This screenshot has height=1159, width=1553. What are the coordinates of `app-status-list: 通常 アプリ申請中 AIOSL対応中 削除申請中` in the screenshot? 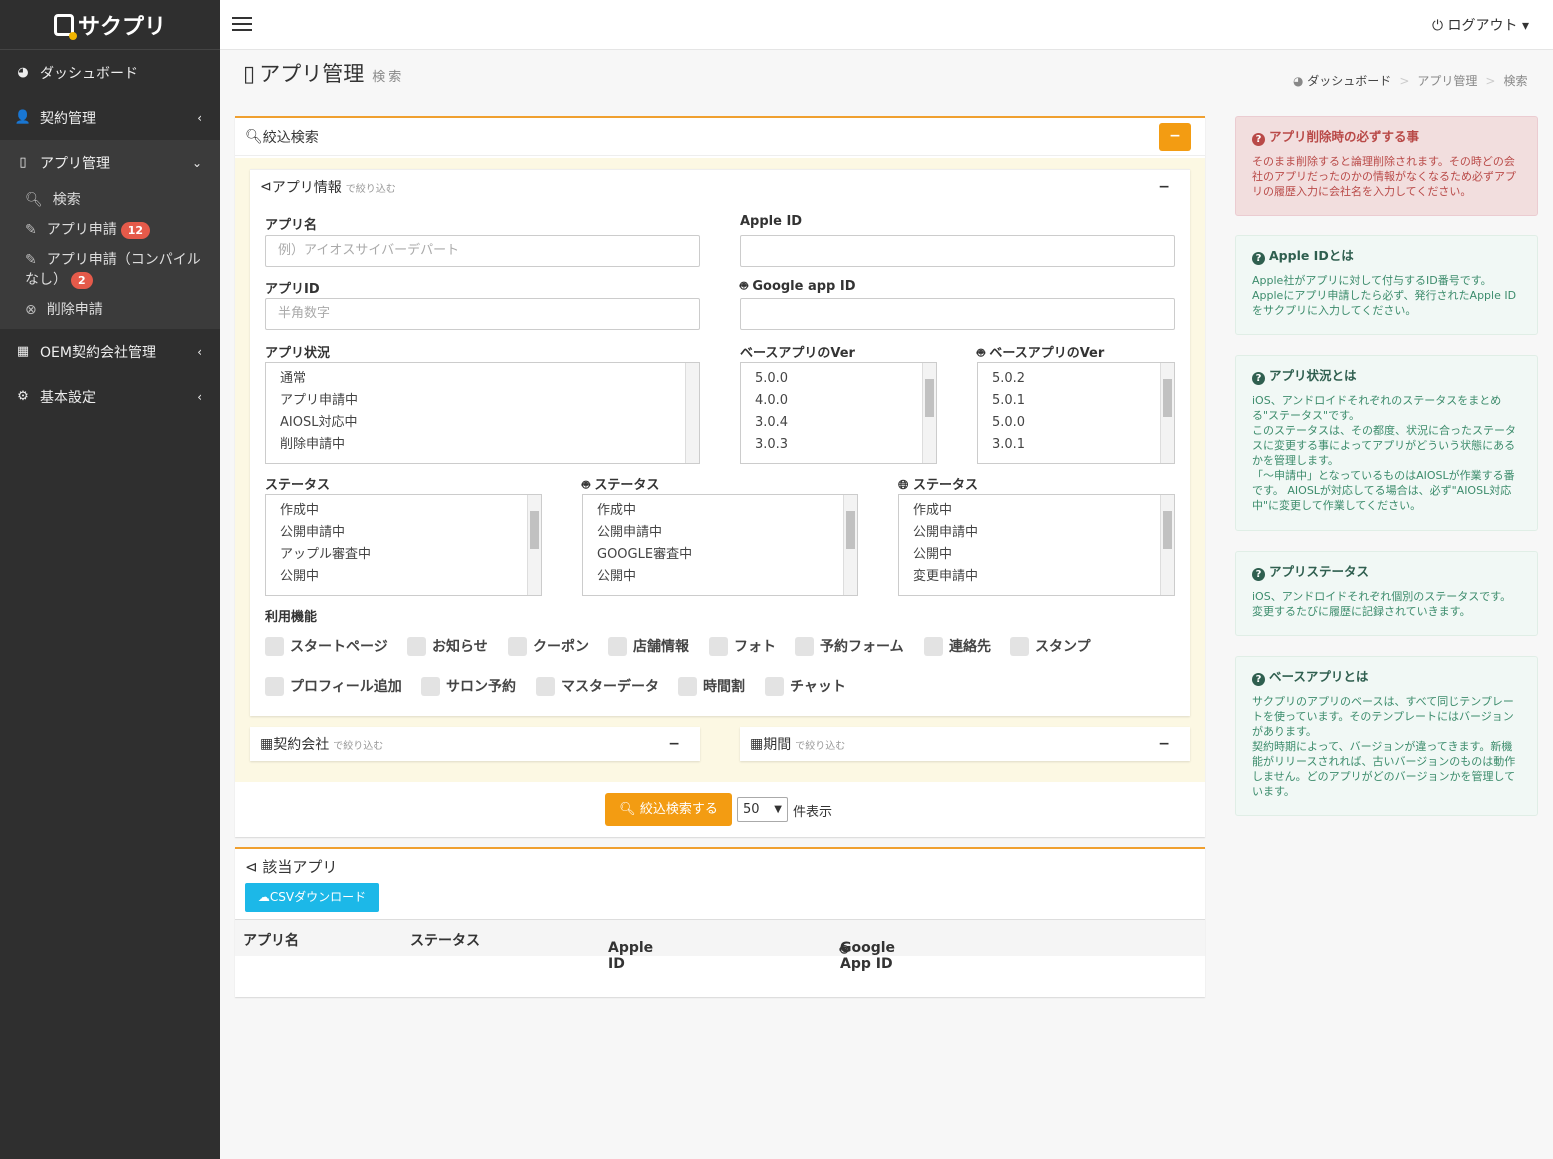 It's located at (482, 413).